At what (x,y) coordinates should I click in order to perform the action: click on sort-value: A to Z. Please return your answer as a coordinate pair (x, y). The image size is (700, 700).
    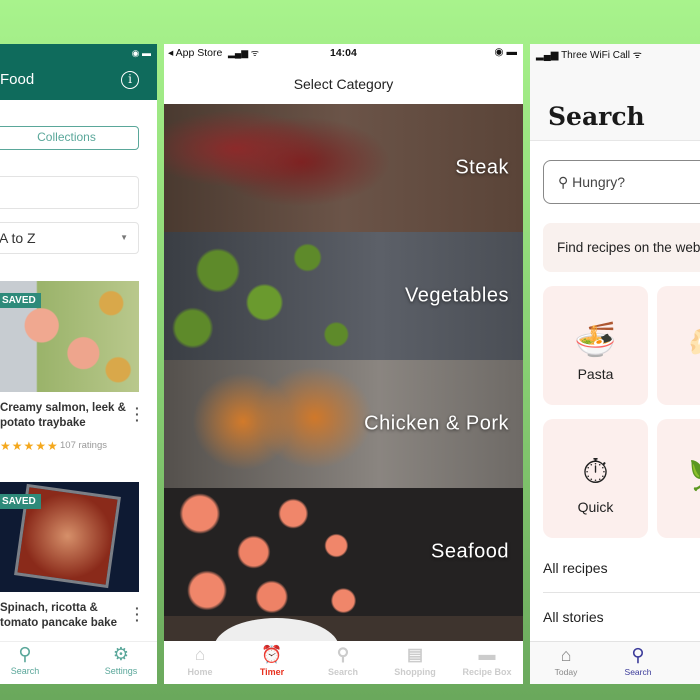
    Looking at the image, I should click on (18, 238).